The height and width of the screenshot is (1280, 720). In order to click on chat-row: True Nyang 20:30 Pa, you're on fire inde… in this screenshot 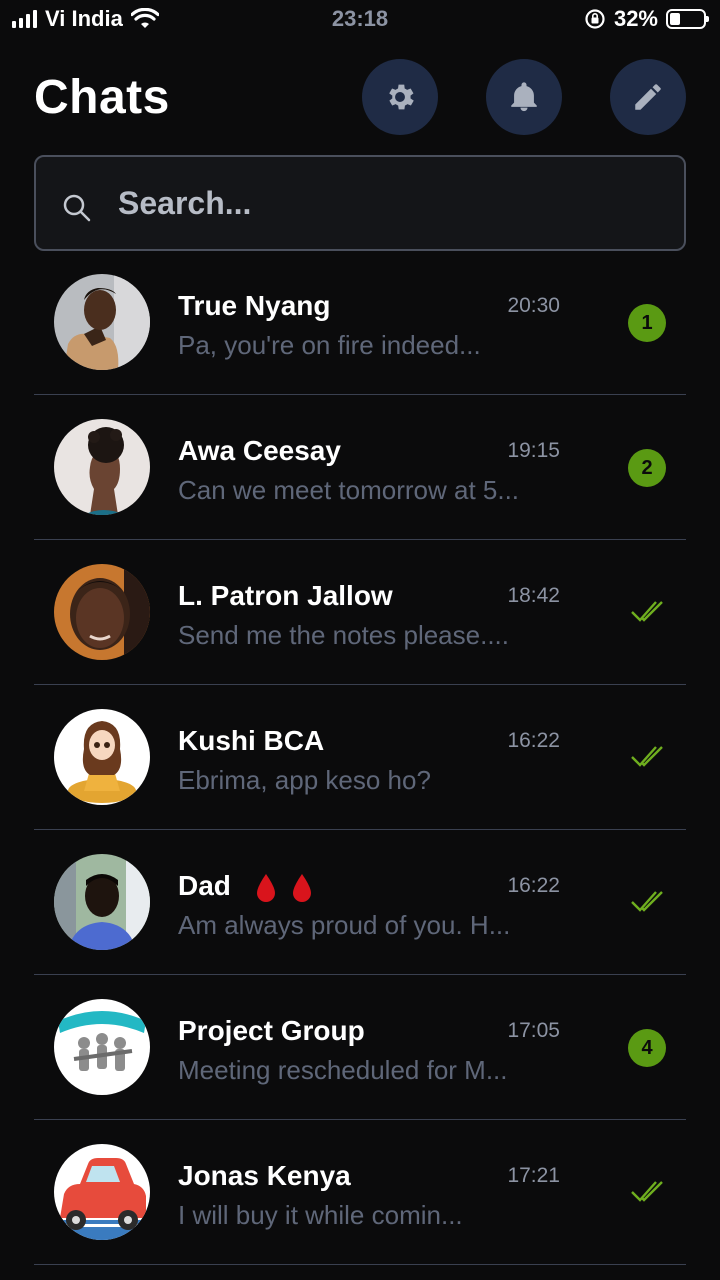, I will do `click(360, 322)`.